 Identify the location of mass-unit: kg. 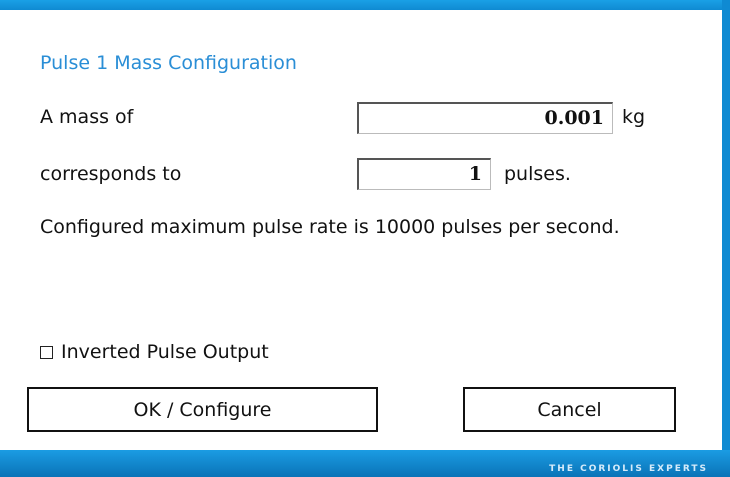
(634, 117).